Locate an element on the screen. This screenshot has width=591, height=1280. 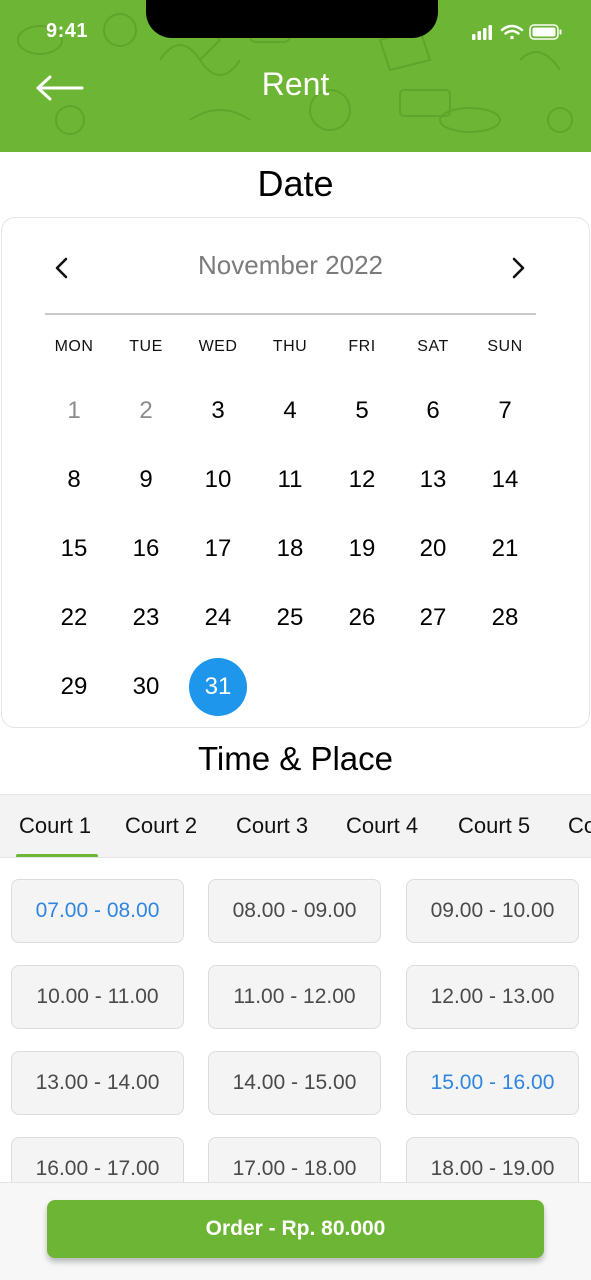
calendar-day: 22 is located at coordinates (74, 618).